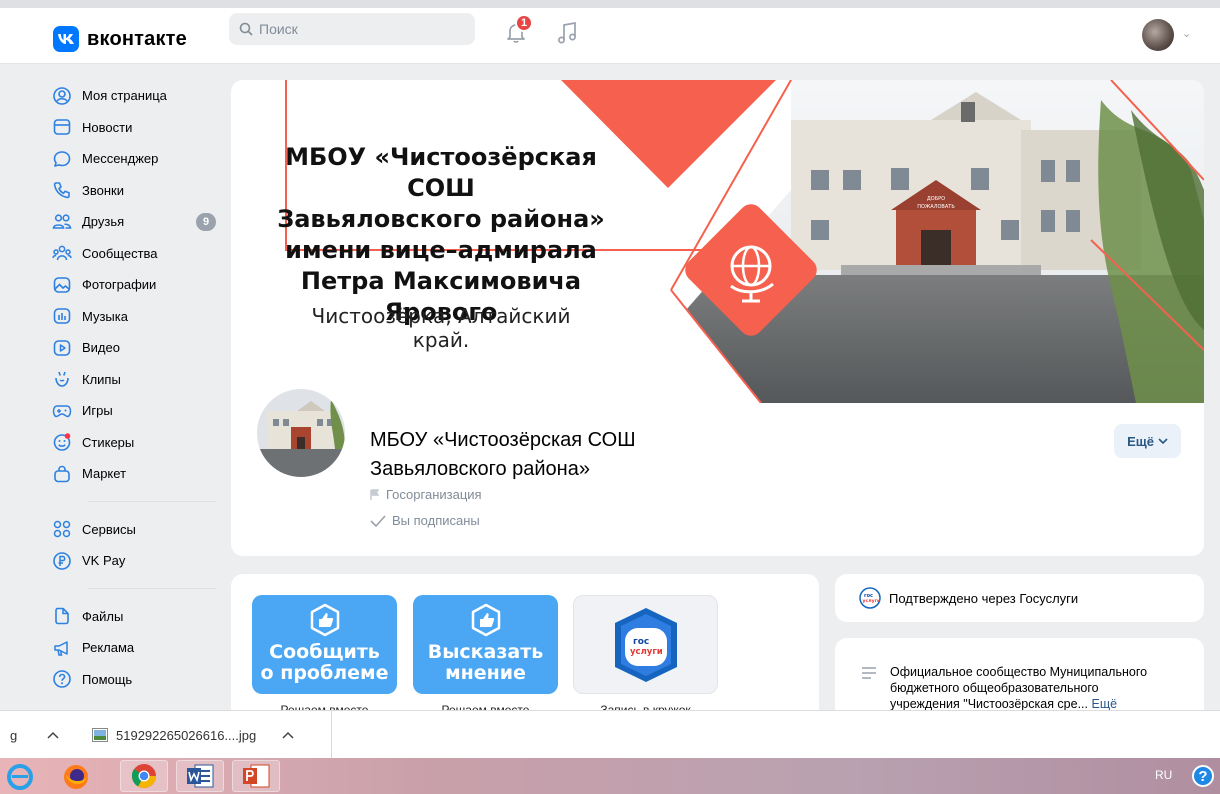  I want to click on user-avatar, so click(1158, 35).